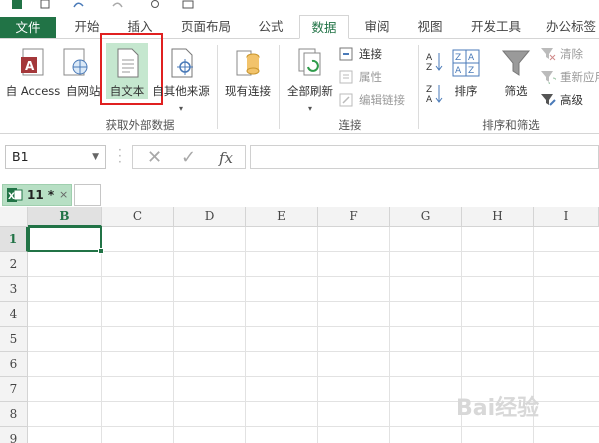  Describe the element at coordinates (426, 217) in the screenshot. I see `column-header-g: G` at that location.